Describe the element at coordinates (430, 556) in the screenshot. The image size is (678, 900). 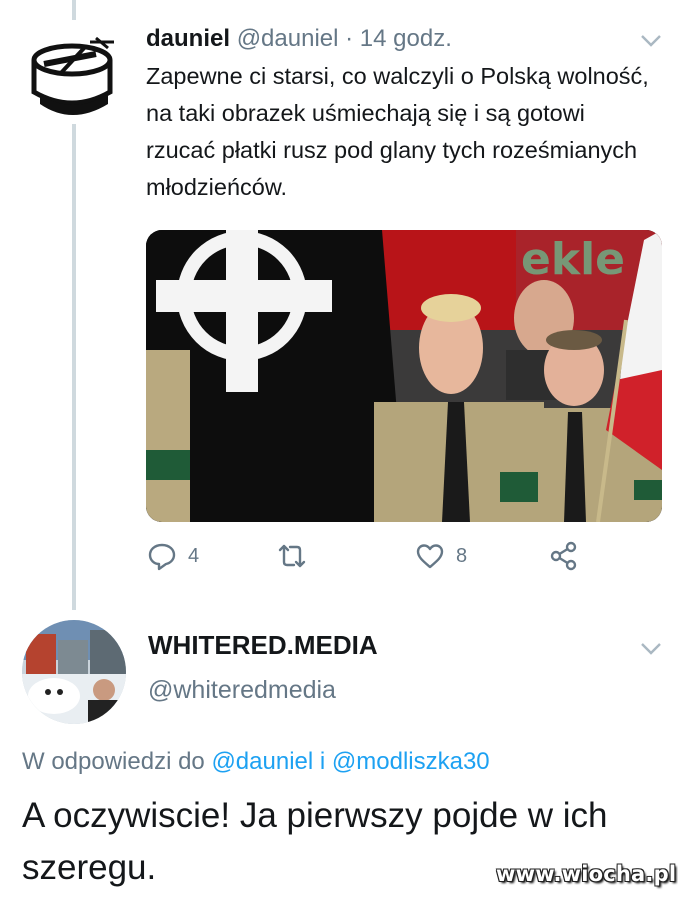
I see `like-icon` at that location.